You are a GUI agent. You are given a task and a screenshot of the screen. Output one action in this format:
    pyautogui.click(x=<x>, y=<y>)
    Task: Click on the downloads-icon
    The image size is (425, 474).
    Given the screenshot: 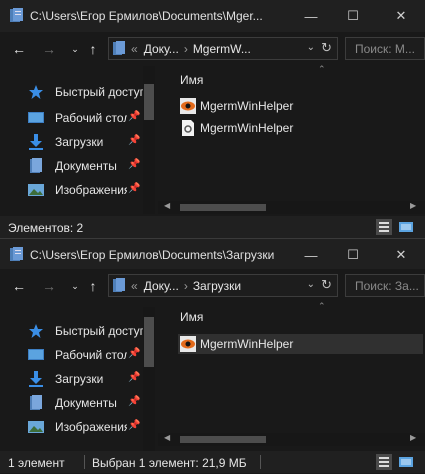 What is the action you would take?
    pyautogui.click(x=36, y=379)
    